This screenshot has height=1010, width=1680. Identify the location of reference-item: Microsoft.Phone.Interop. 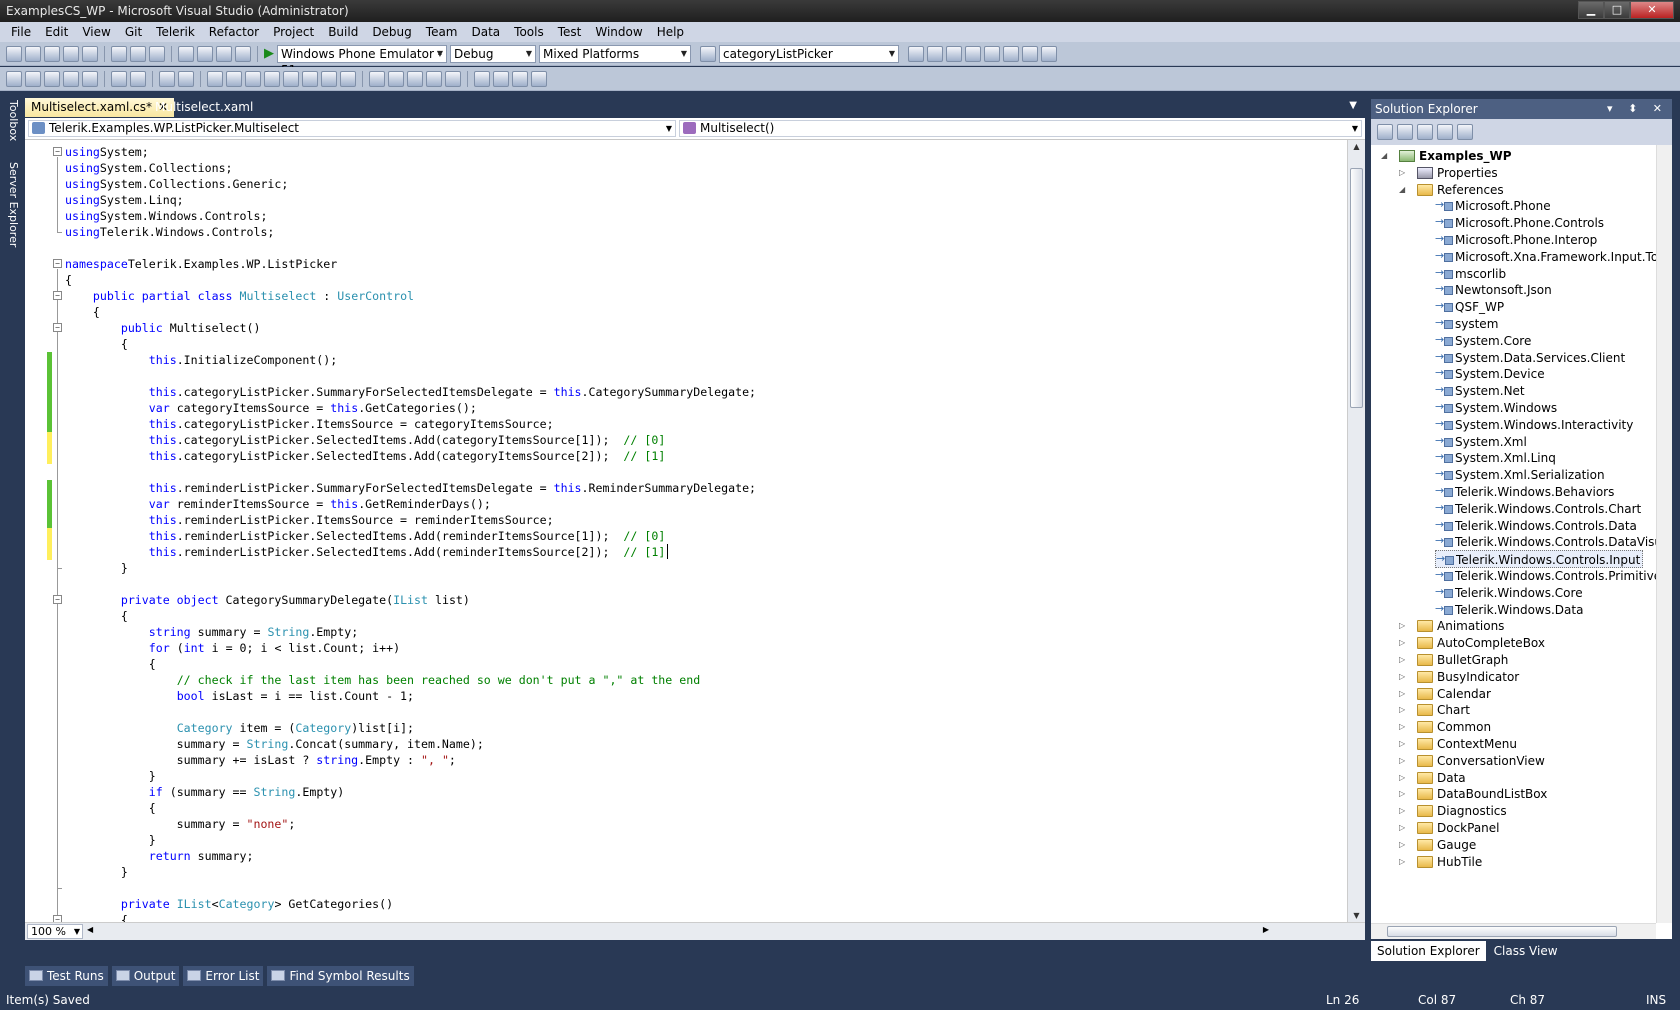
(1516, 239).